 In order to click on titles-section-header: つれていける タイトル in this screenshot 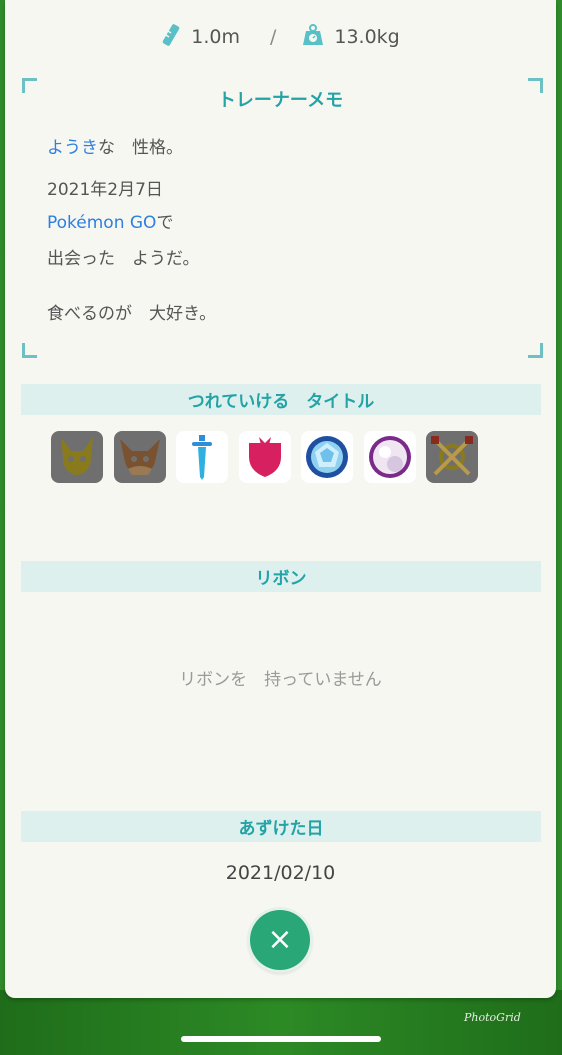, I will do `click(281, 399)`.